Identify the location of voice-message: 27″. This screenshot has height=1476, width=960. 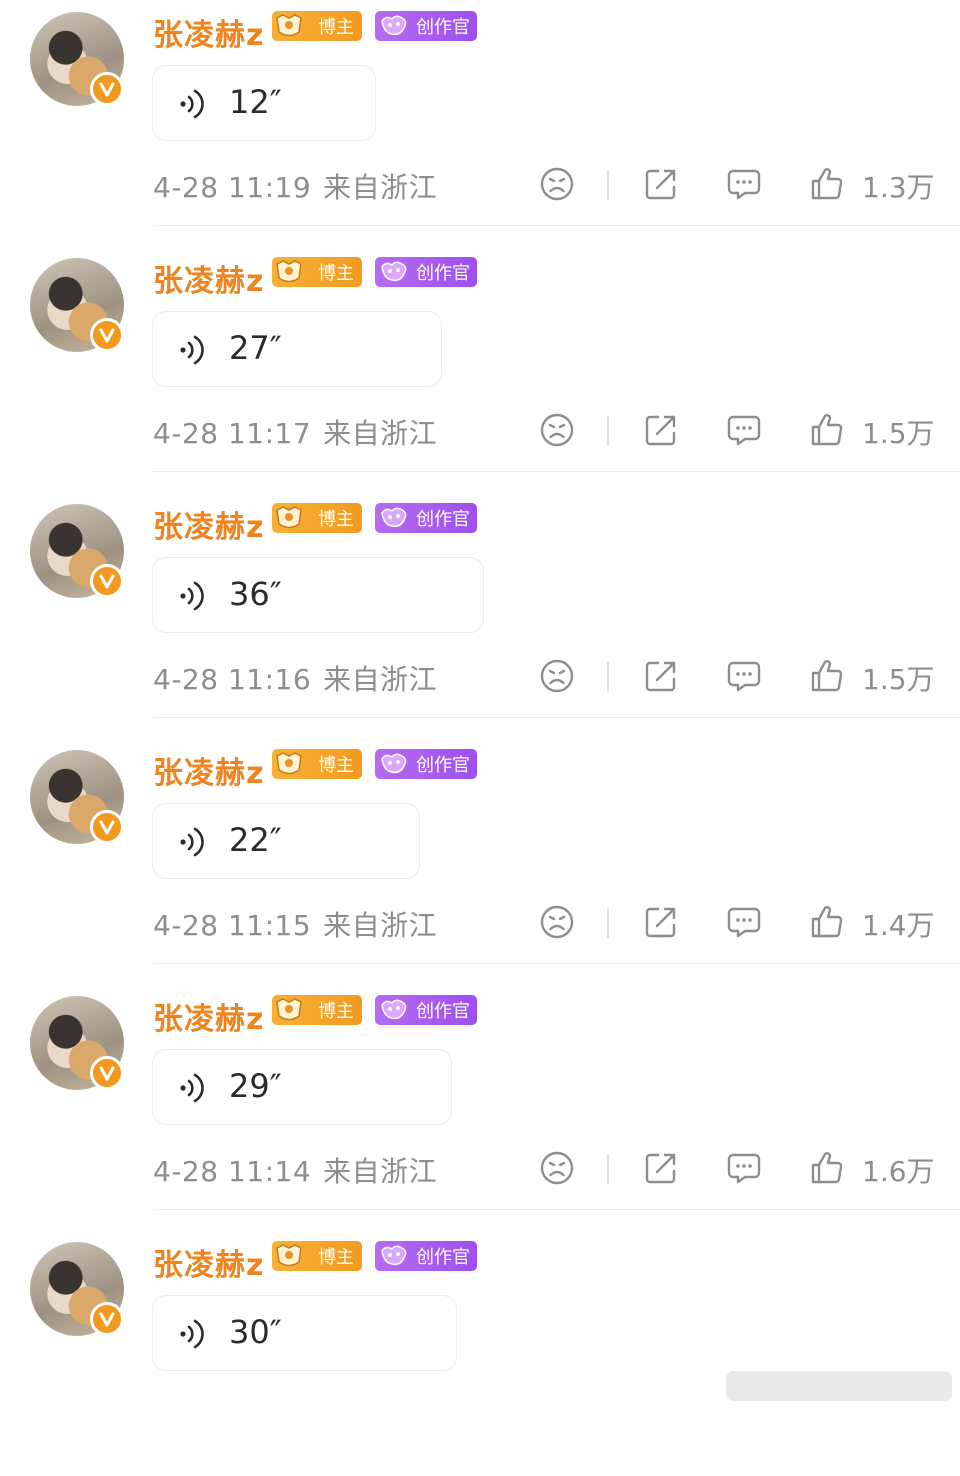
(297, 349).